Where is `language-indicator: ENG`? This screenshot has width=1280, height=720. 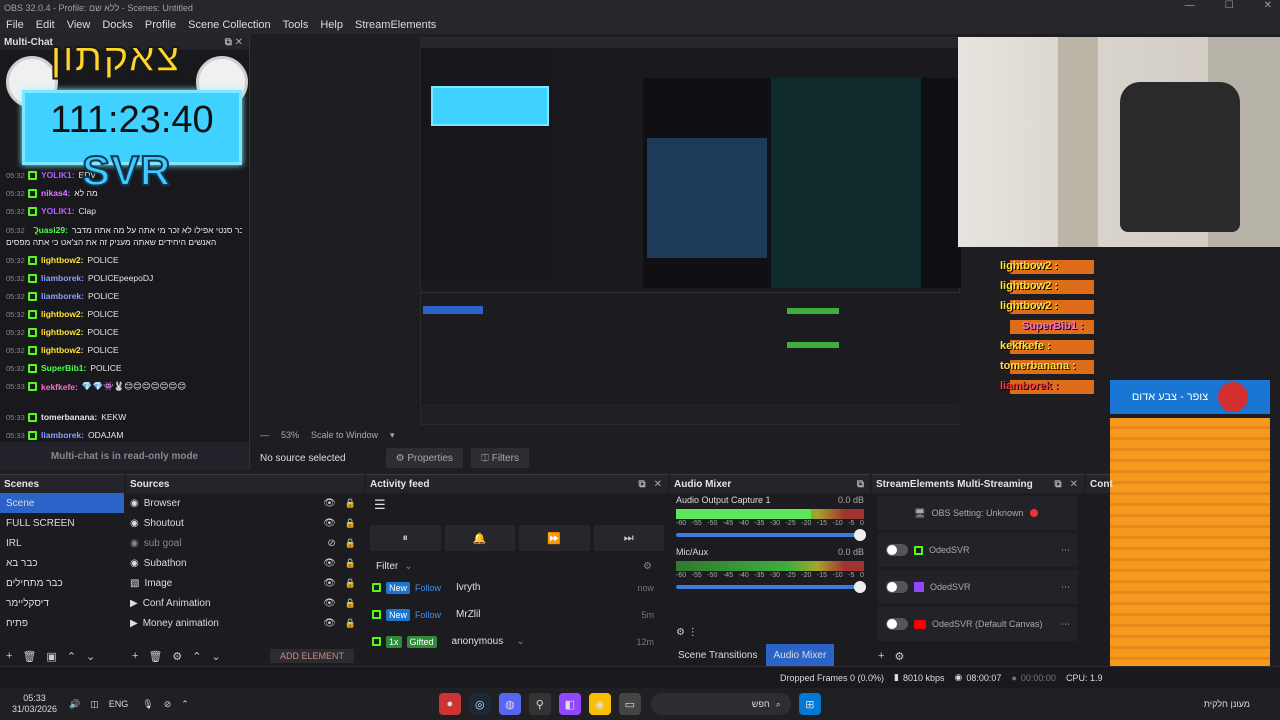
language-indicator: ENG is located at coordinates (119, 704).